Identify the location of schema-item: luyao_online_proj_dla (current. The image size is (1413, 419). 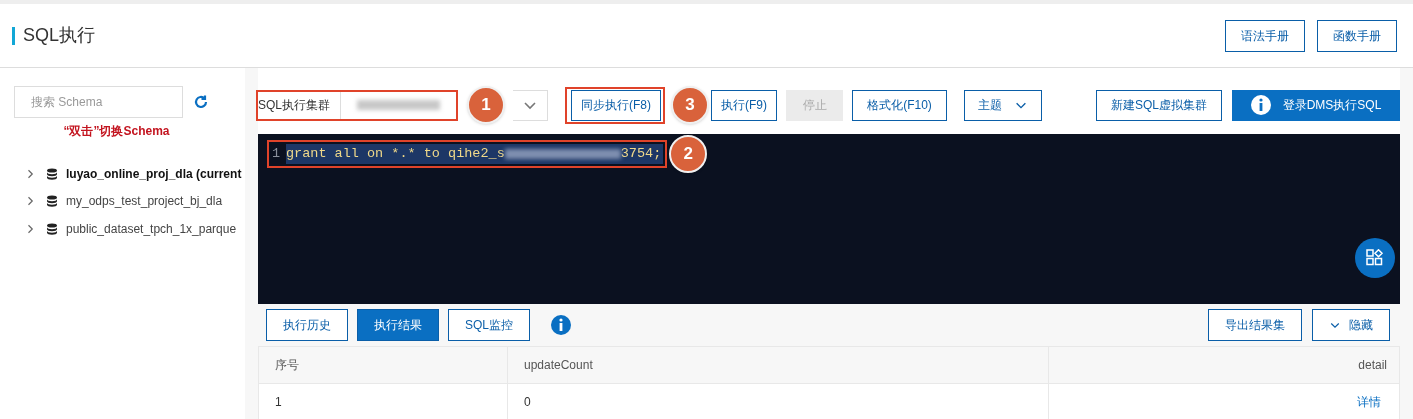
(122, 174).